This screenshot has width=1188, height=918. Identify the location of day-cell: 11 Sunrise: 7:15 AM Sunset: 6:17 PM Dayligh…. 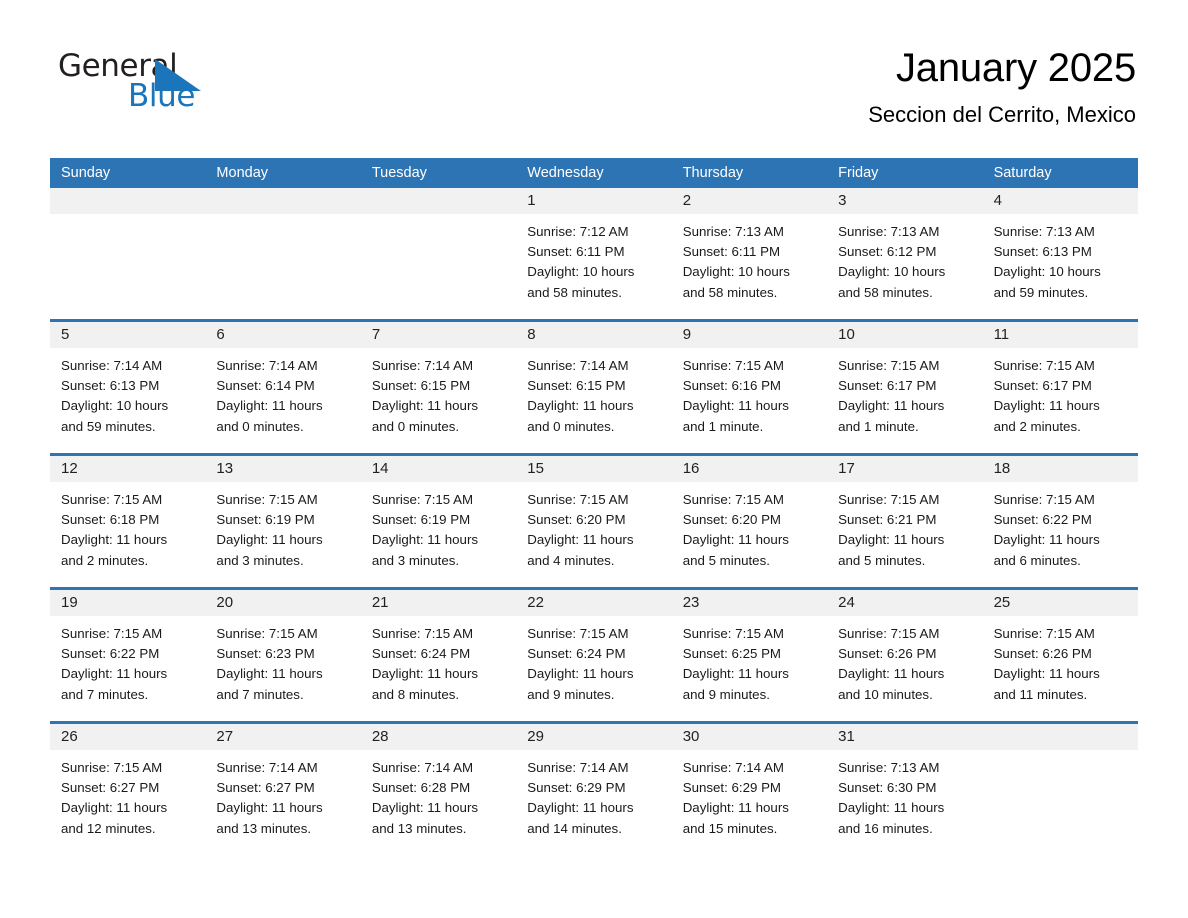
(1060, 381).